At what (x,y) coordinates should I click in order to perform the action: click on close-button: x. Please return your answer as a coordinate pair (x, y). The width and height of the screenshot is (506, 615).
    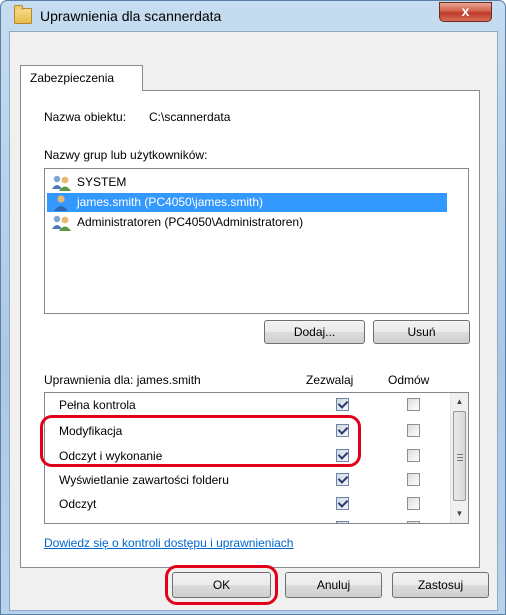
    Looking at the image, I should click on (465, 12).